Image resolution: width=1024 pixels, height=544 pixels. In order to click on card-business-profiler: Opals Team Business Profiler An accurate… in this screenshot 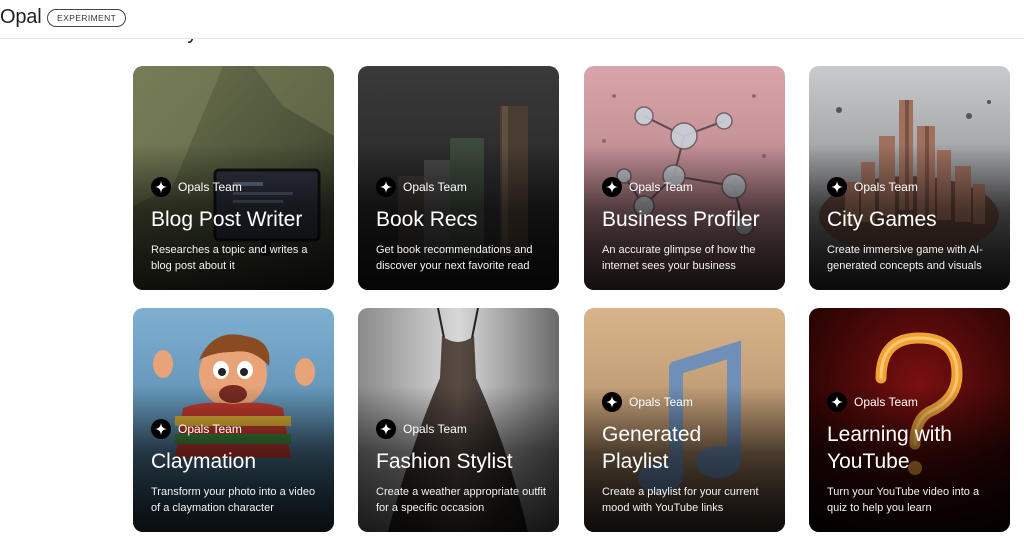, I will do `click(684, 178)`.